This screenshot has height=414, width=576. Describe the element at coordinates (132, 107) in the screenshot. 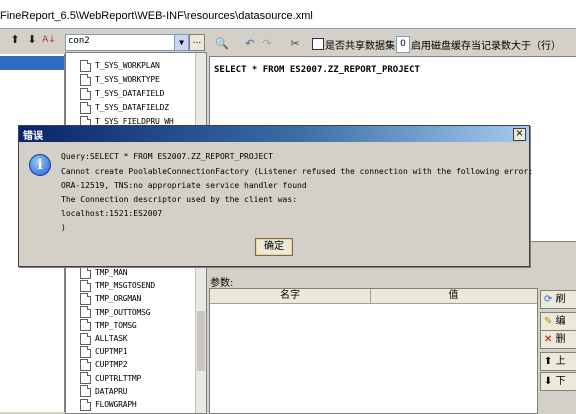

I see `table-name: T_SYS_DATAFIELDZ` at that location.